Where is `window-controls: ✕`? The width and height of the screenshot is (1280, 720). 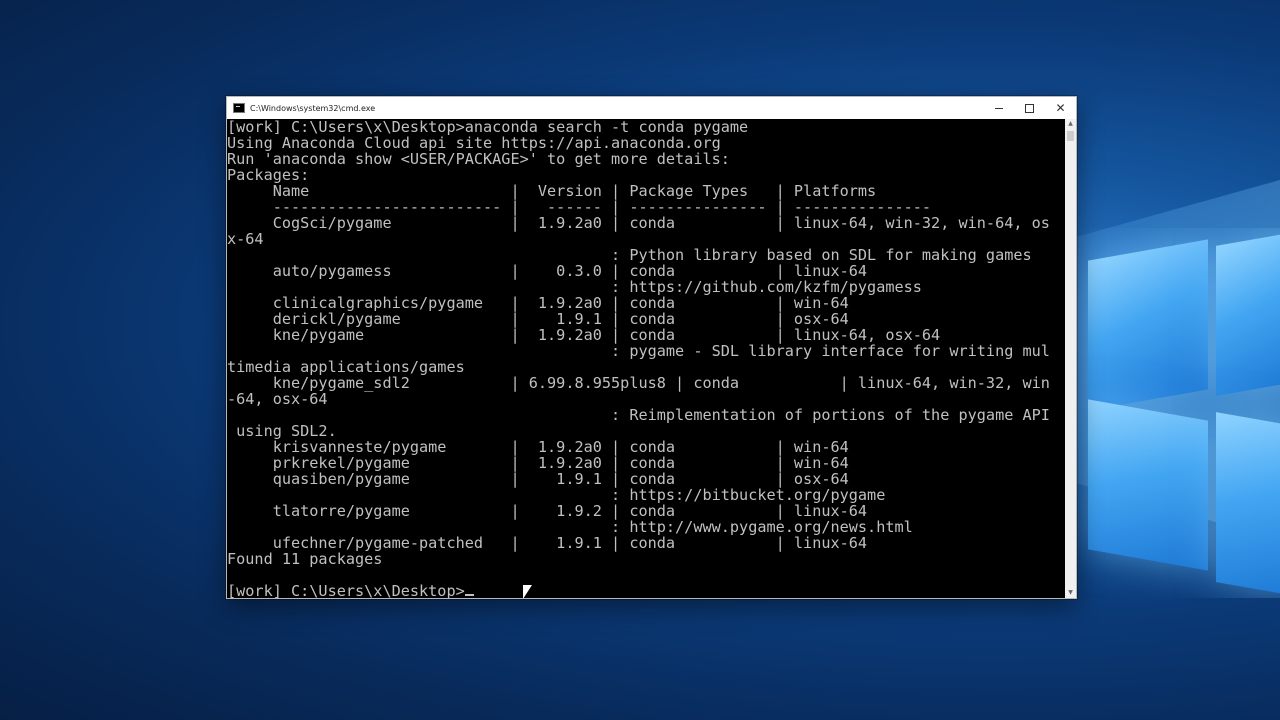
window-controls: ✕ is located at coordinates (1029, 108).